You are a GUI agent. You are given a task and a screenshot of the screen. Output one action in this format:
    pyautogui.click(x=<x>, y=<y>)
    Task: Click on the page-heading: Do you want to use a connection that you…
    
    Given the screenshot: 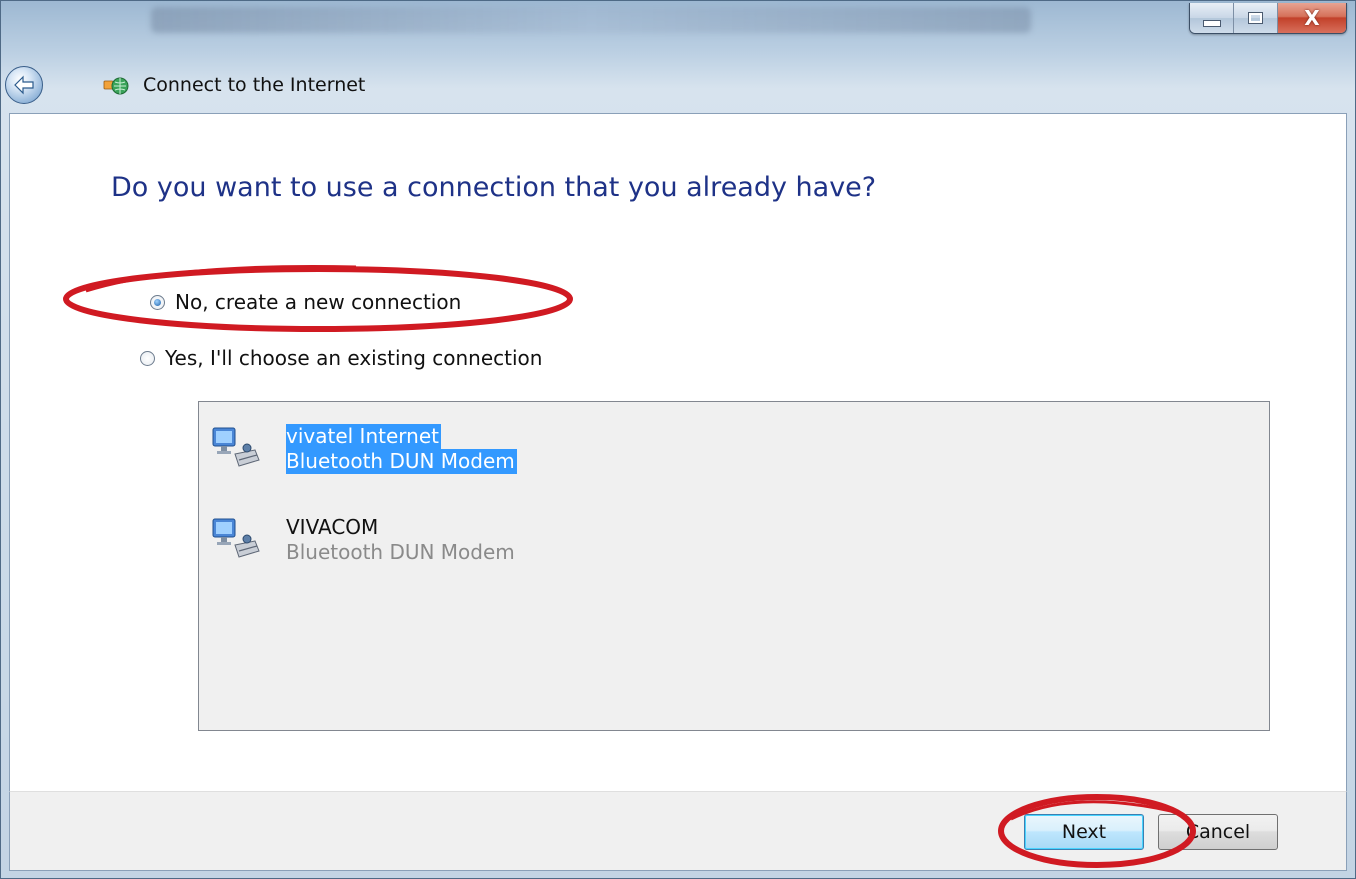 What is the action you would take?
    pyautogui.click(x=494, y=187)
    